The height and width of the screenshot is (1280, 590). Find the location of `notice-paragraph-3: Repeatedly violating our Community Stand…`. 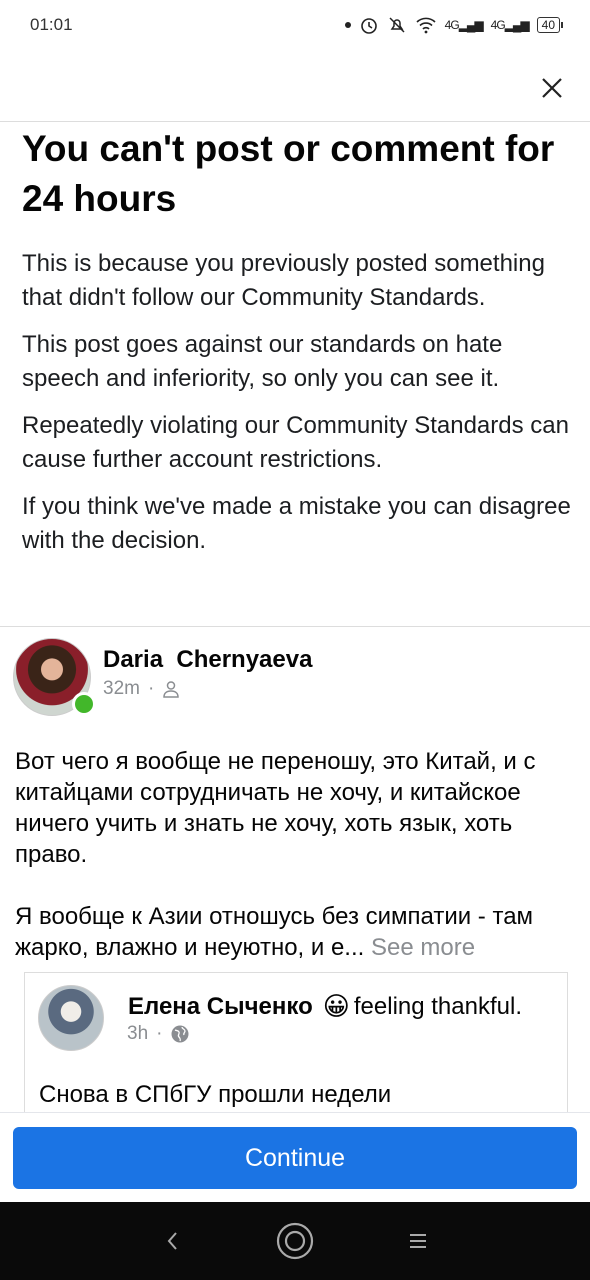

notice-paragraph-3: Repeatedly violating our Community Stand… is located at coordinates (295, 442).